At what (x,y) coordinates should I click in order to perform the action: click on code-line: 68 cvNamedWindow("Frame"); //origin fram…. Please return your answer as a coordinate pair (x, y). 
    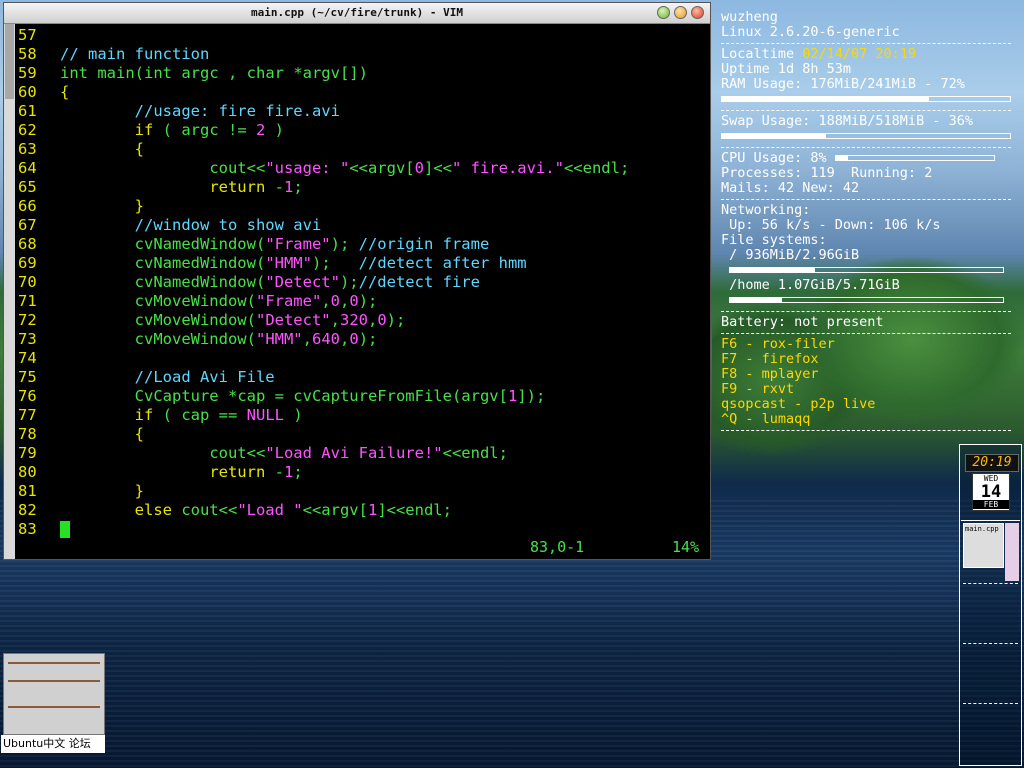
    Looking at the image, I should click on (364, 244).